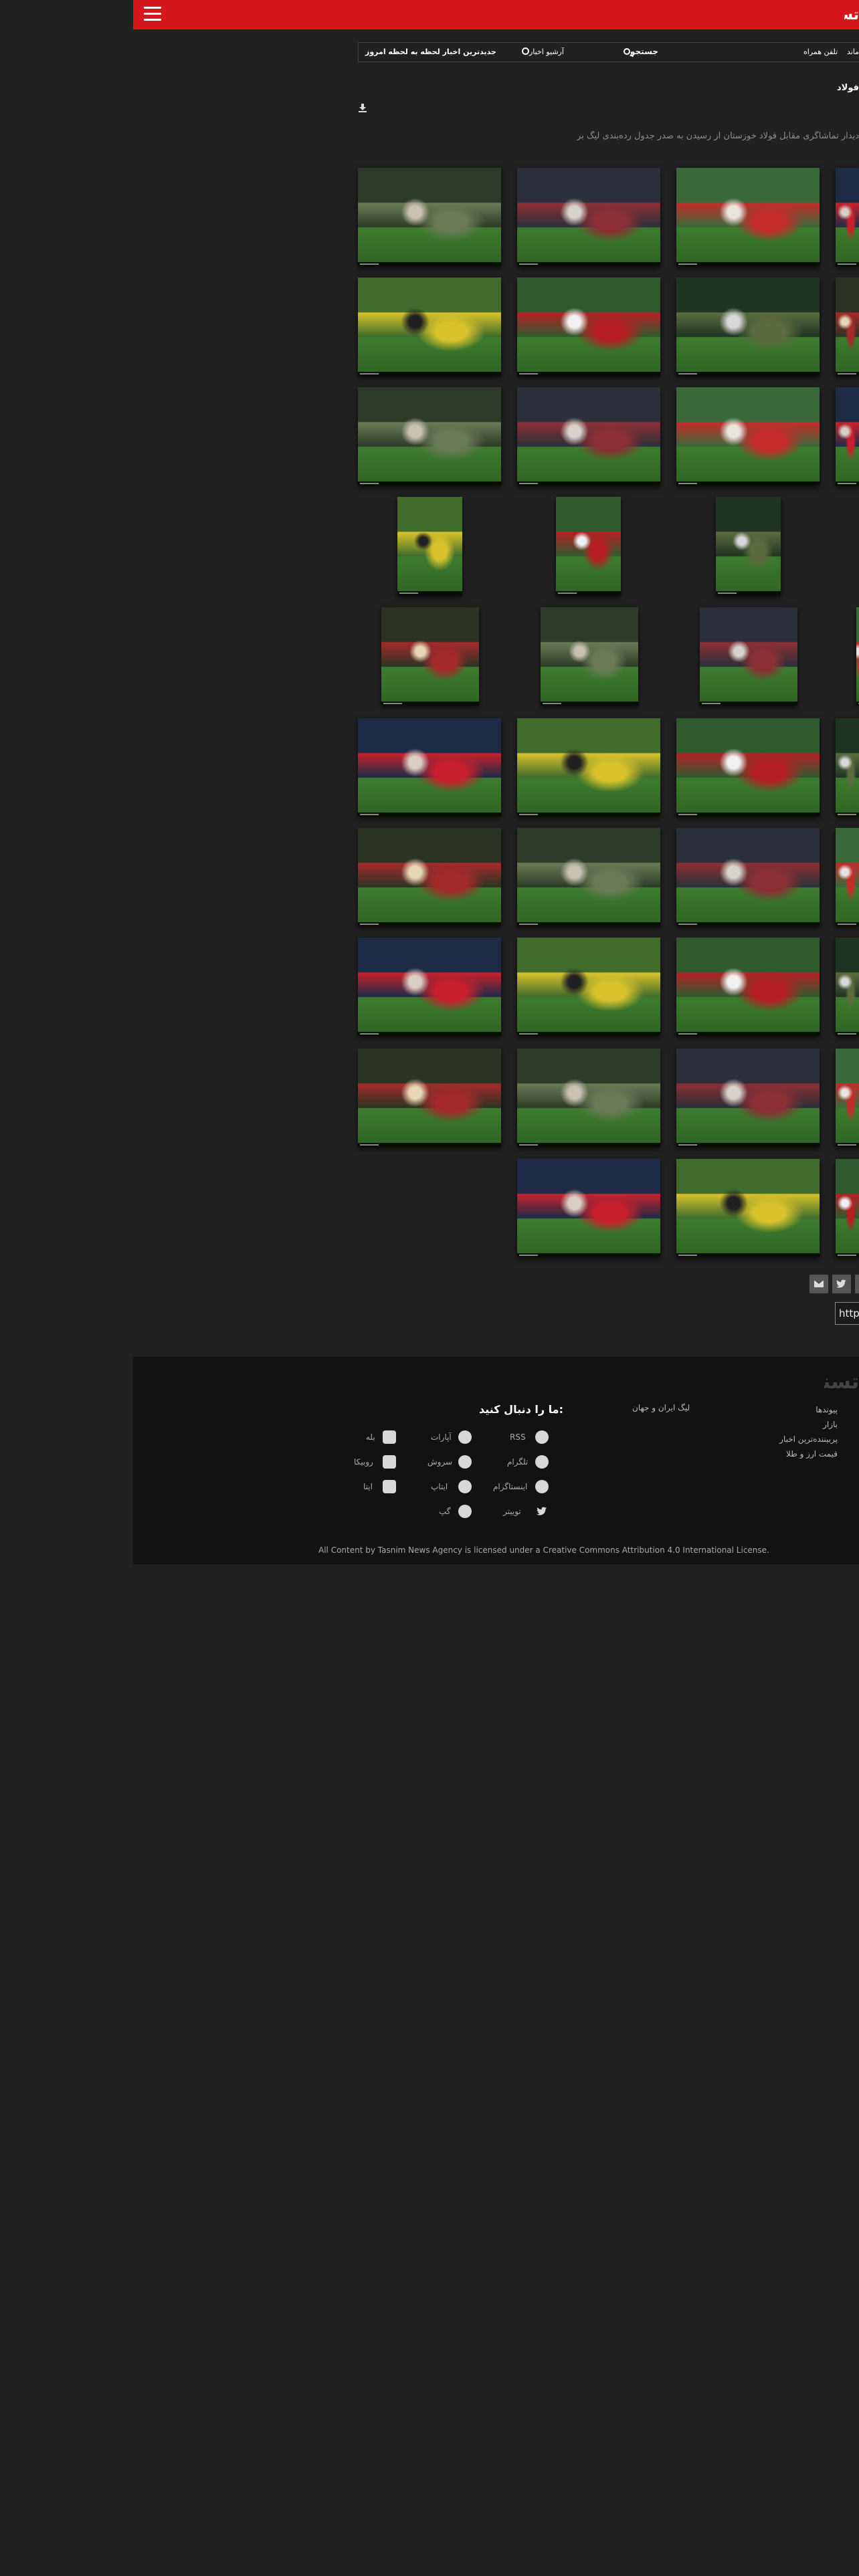  Describe the element at coordinates (821, 51) in the screenshot. I see `mobile-link: تلفن همراه` at that location.